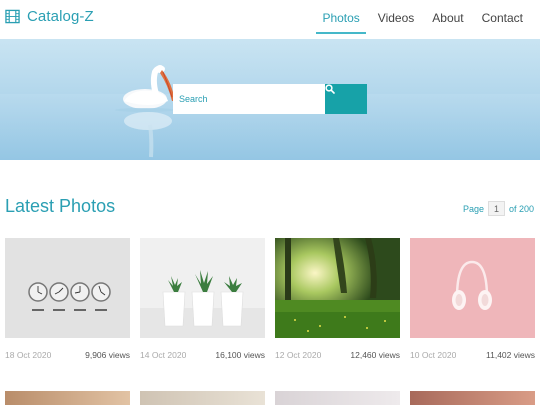  Describe the element at coordinates (60, 16) in the screenshot. I see `brand-name: Catalog-Z` at that location.